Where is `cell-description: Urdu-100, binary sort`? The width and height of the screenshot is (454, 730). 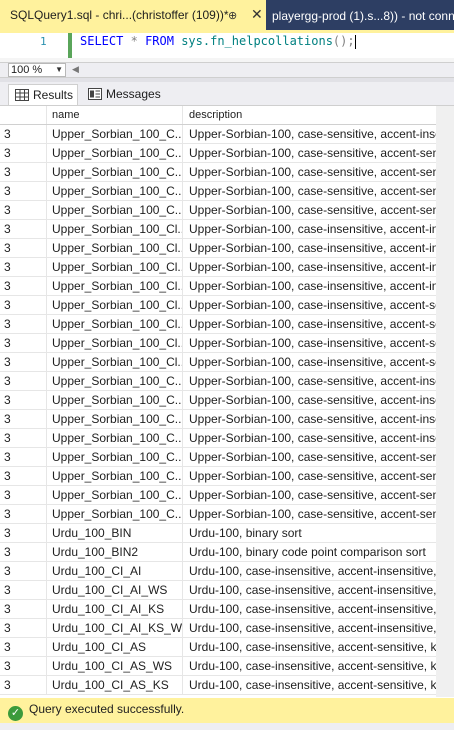 cell-description: Urdu-100, binary sort is located at coordinates (309, 533).